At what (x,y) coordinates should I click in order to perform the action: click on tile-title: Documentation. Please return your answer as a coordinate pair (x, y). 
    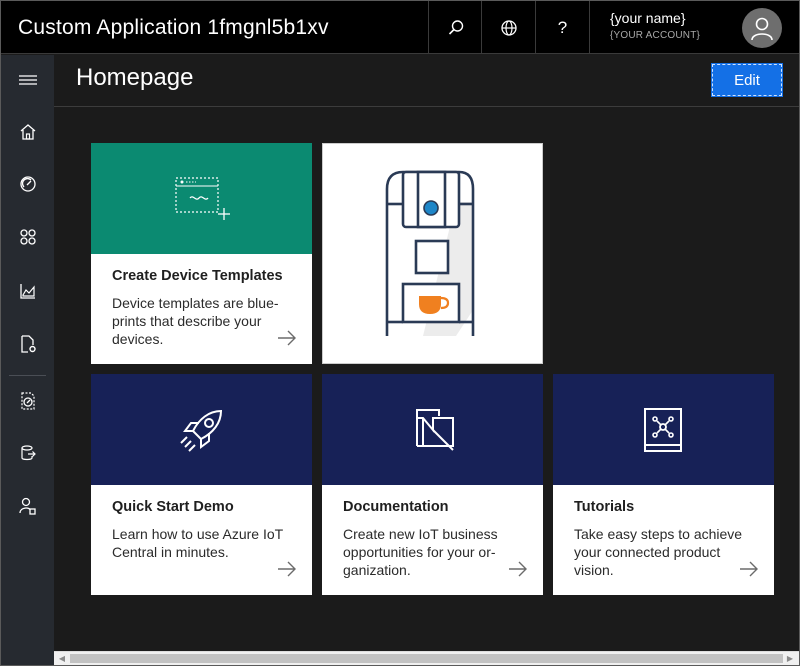
    Looking at the image, I should click on (396, 507).